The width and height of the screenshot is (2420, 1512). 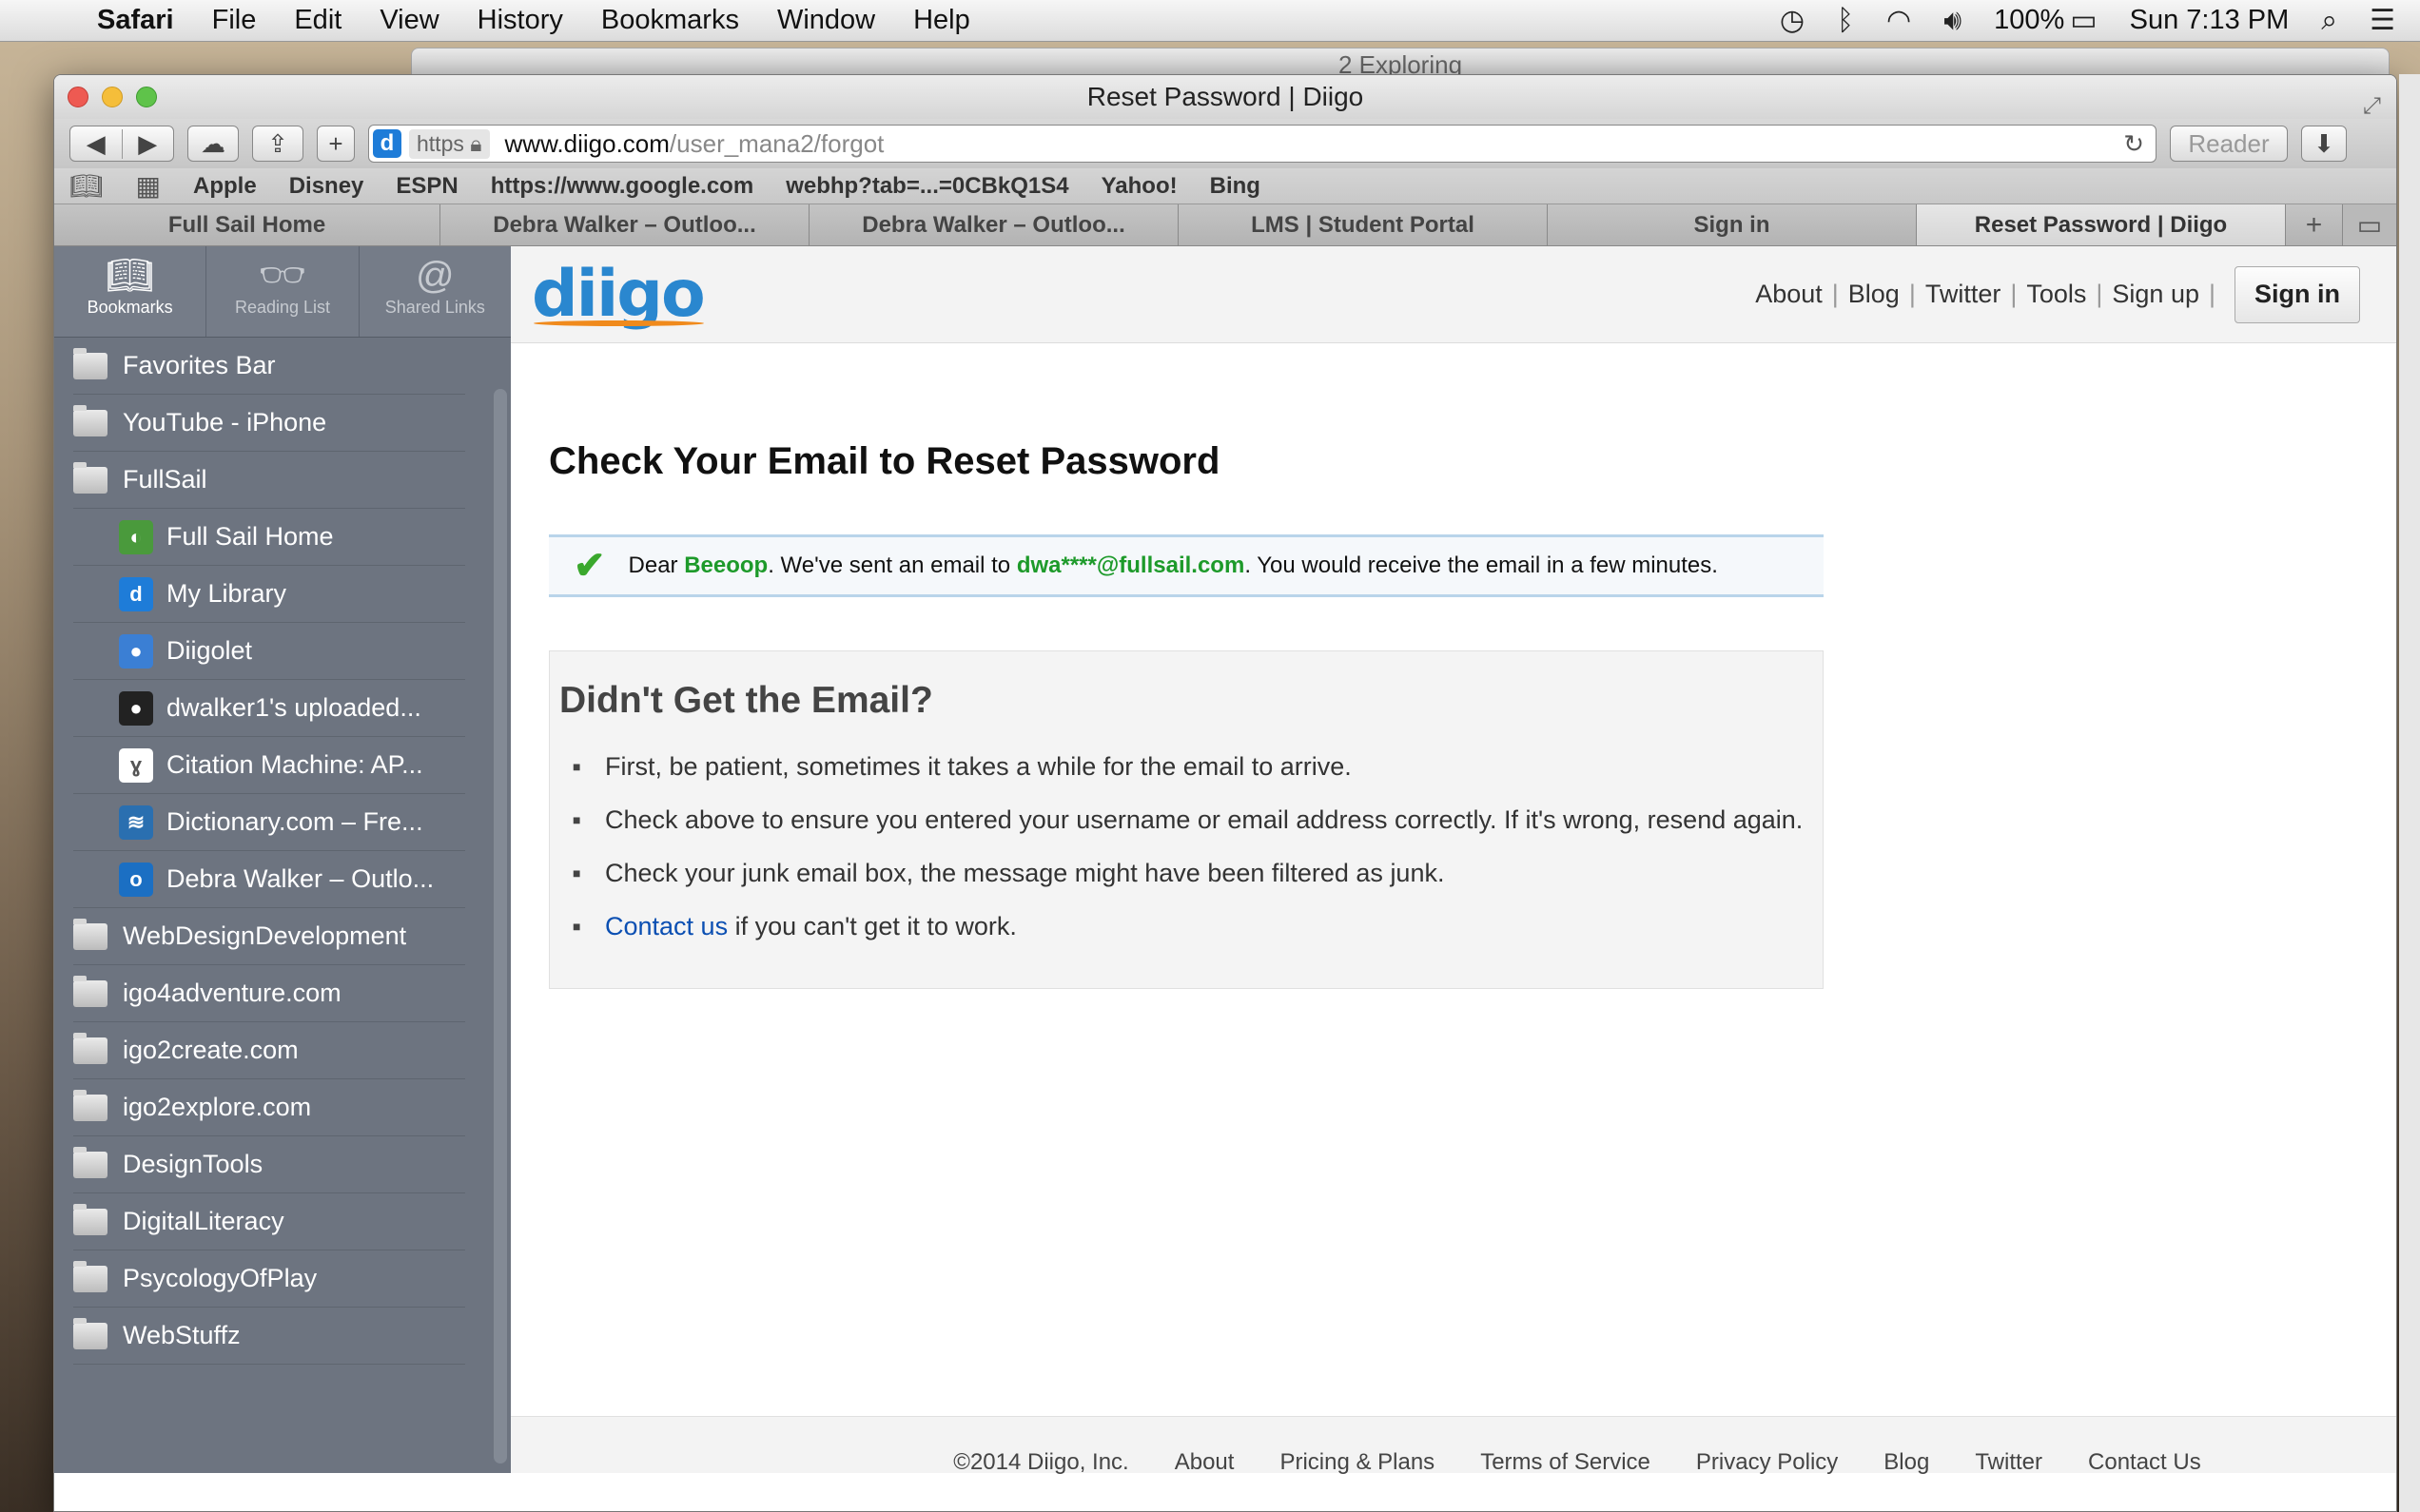 I want to click on sidebar-tab-reading-list: 👓︎ Reading List, so click(x=281, y=291).